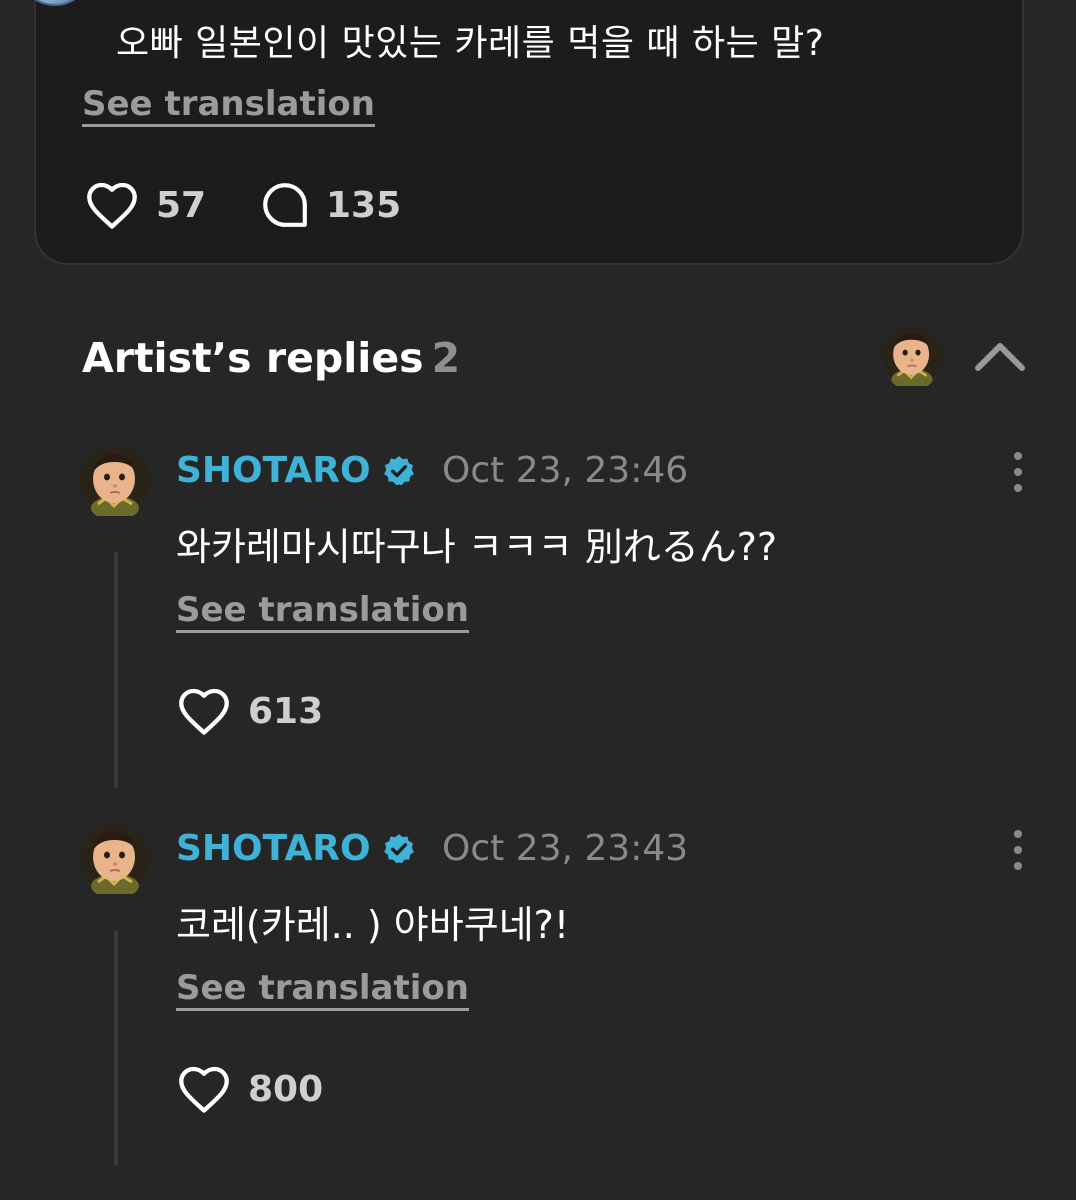 This screenshot has height=1200, width=1076. Describe the element at coordinates (565, 848) in the screenshot. I see `reply-timestamp: Oct 23, 23:43` at that location.